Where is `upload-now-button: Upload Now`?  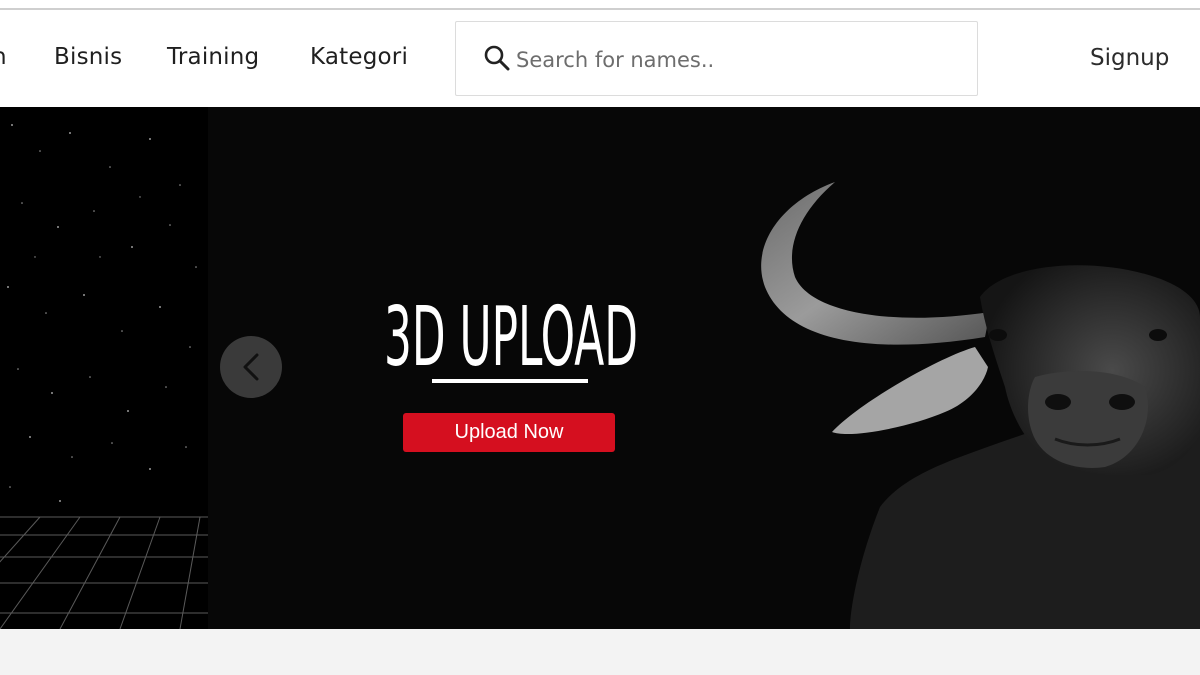 upload-now-button: Upload Now is located at coordinates (509, 432).